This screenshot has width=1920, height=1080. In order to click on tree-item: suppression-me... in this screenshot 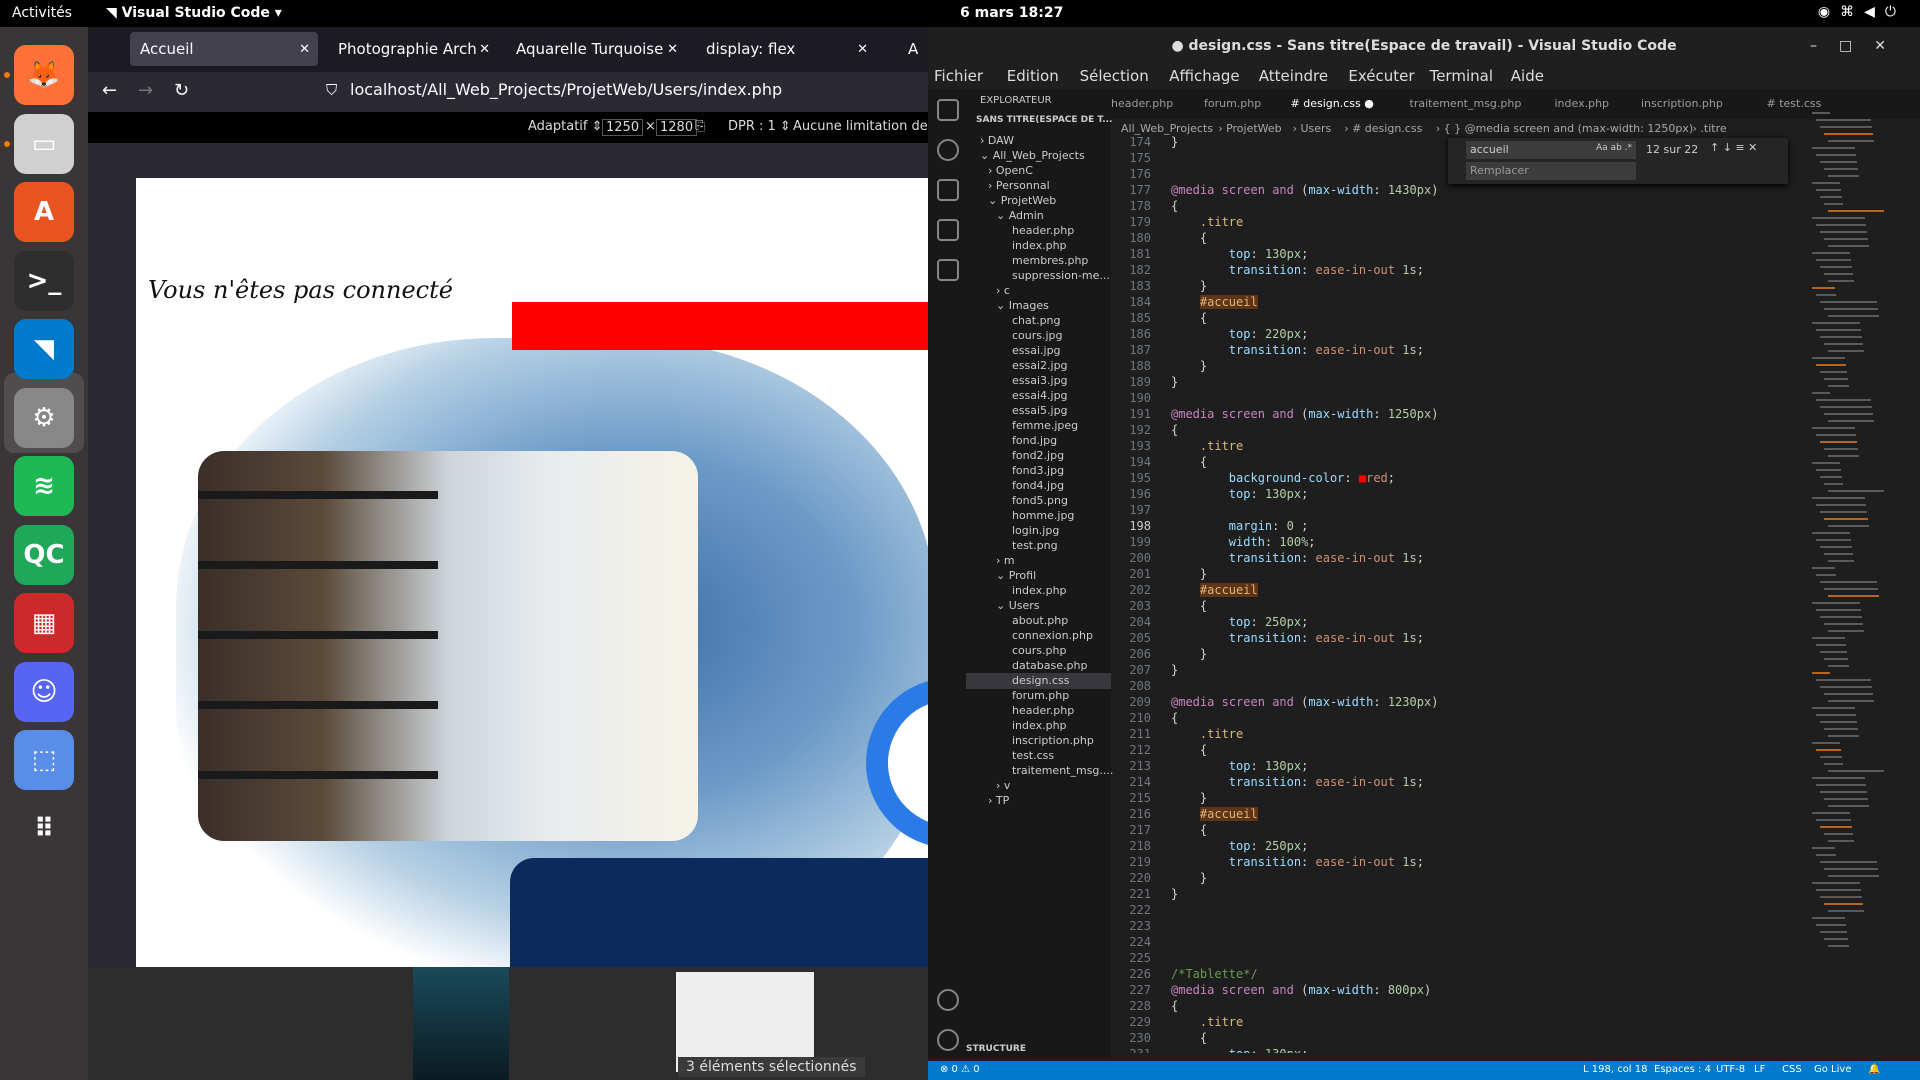, I will do `click(1061, 275)`.